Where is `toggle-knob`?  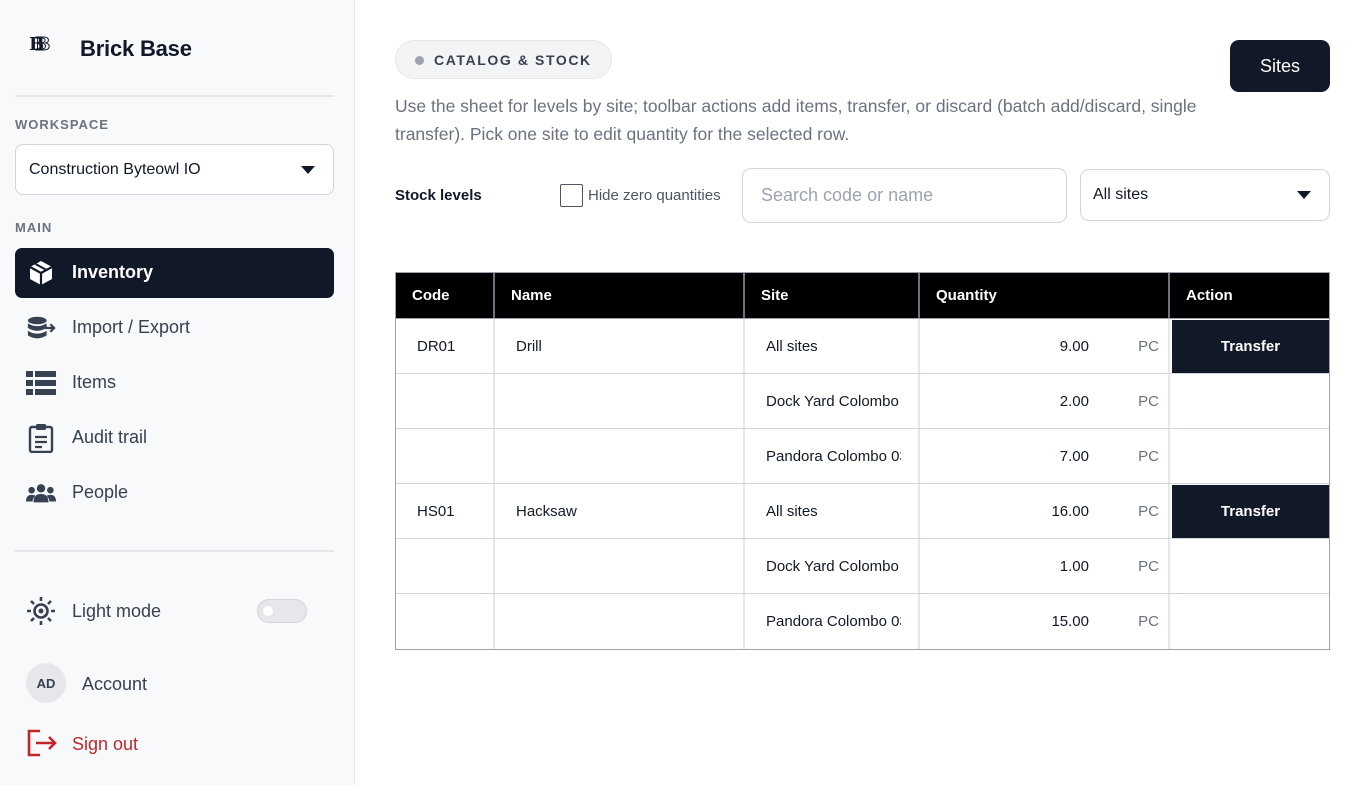 toggle-knob is located at coordinates (268, 611).